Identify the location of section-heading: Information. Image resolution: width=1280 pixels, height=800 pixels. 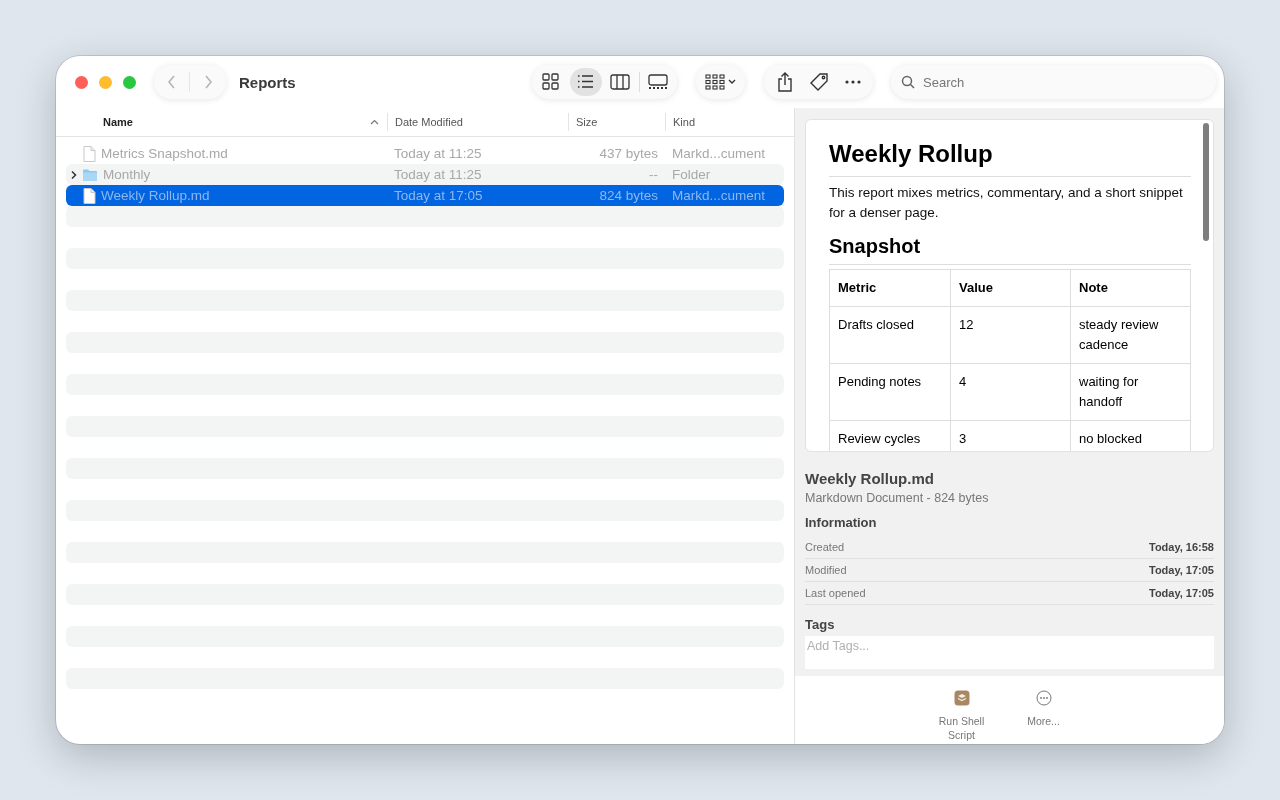
(841, 522).